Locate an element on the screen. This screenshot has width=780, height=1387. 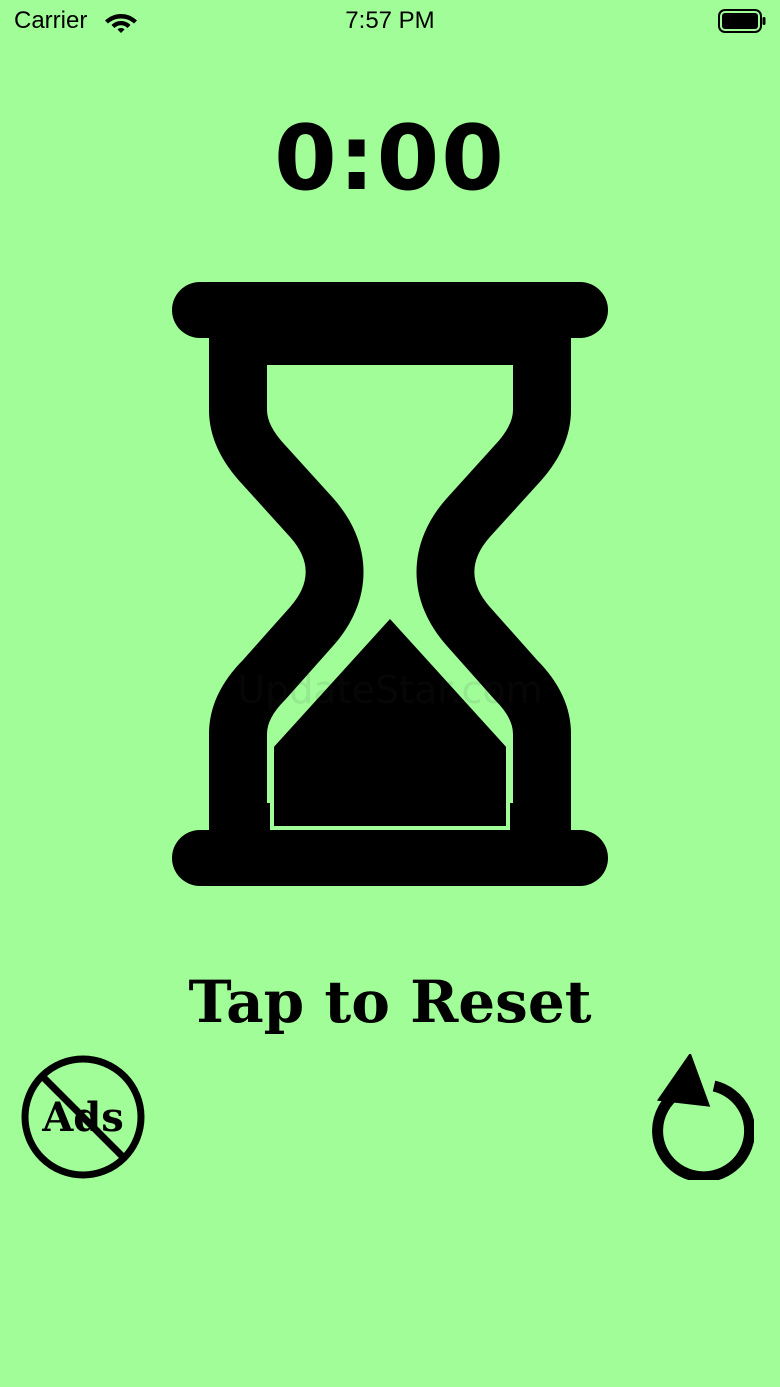
no-ads-icon: Ads is located at coordinates (83, 1117).